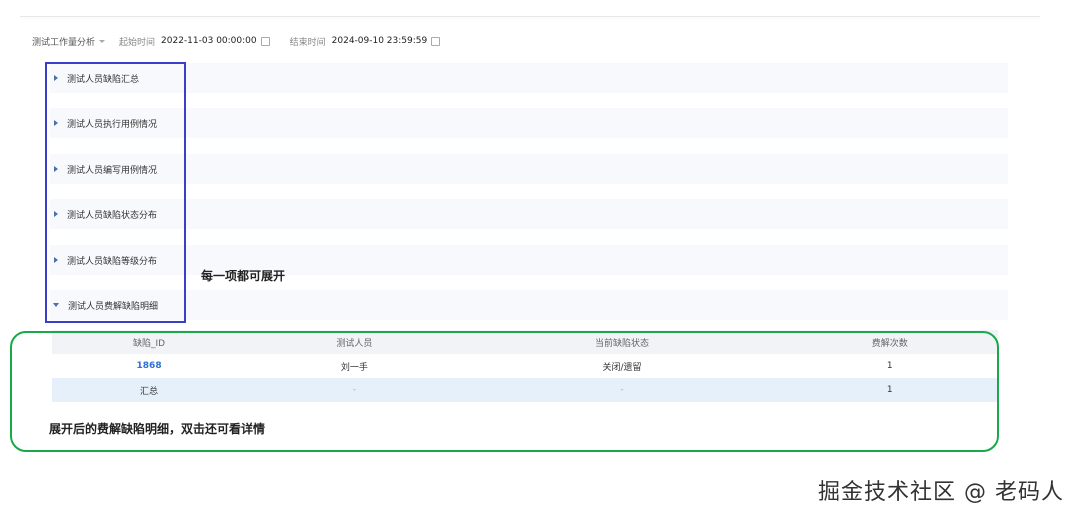  Describe the element at coordinates (529, 305) in the screenshot. I see `section-header-puzzling-defects: 测试人员费解缺陷明细` at that location.